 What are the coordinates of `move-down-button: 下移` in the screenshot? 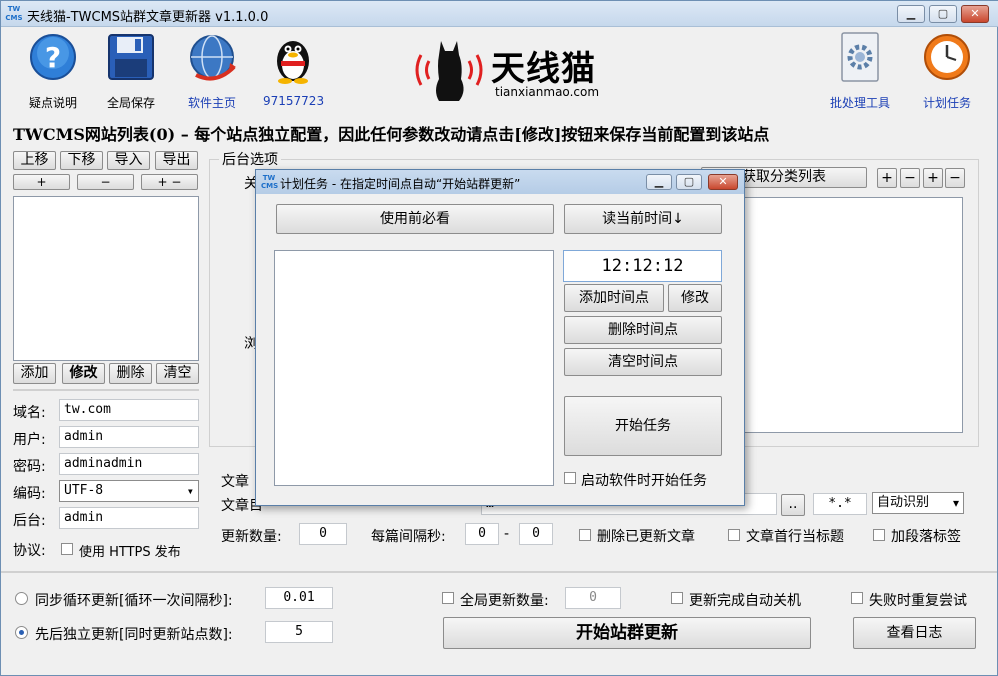 It's located at (81, 160).